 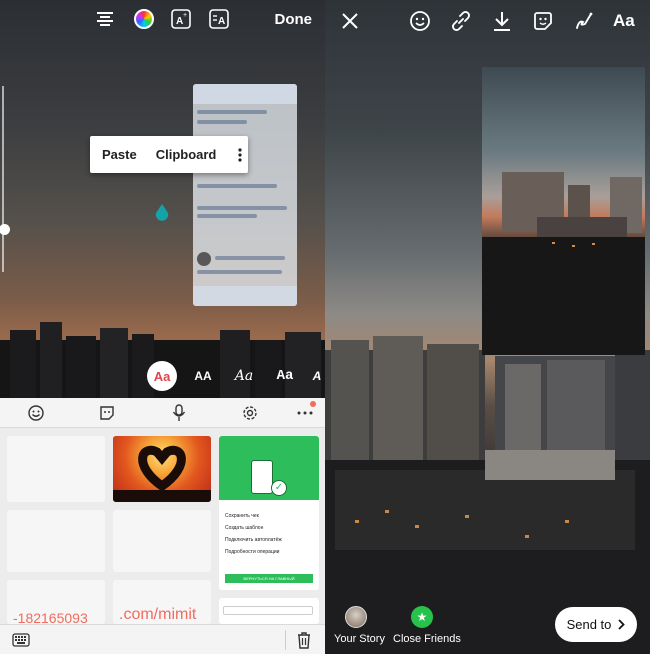 I want to click on close-friends-label: Close Friends, so click(x=427, y=639).